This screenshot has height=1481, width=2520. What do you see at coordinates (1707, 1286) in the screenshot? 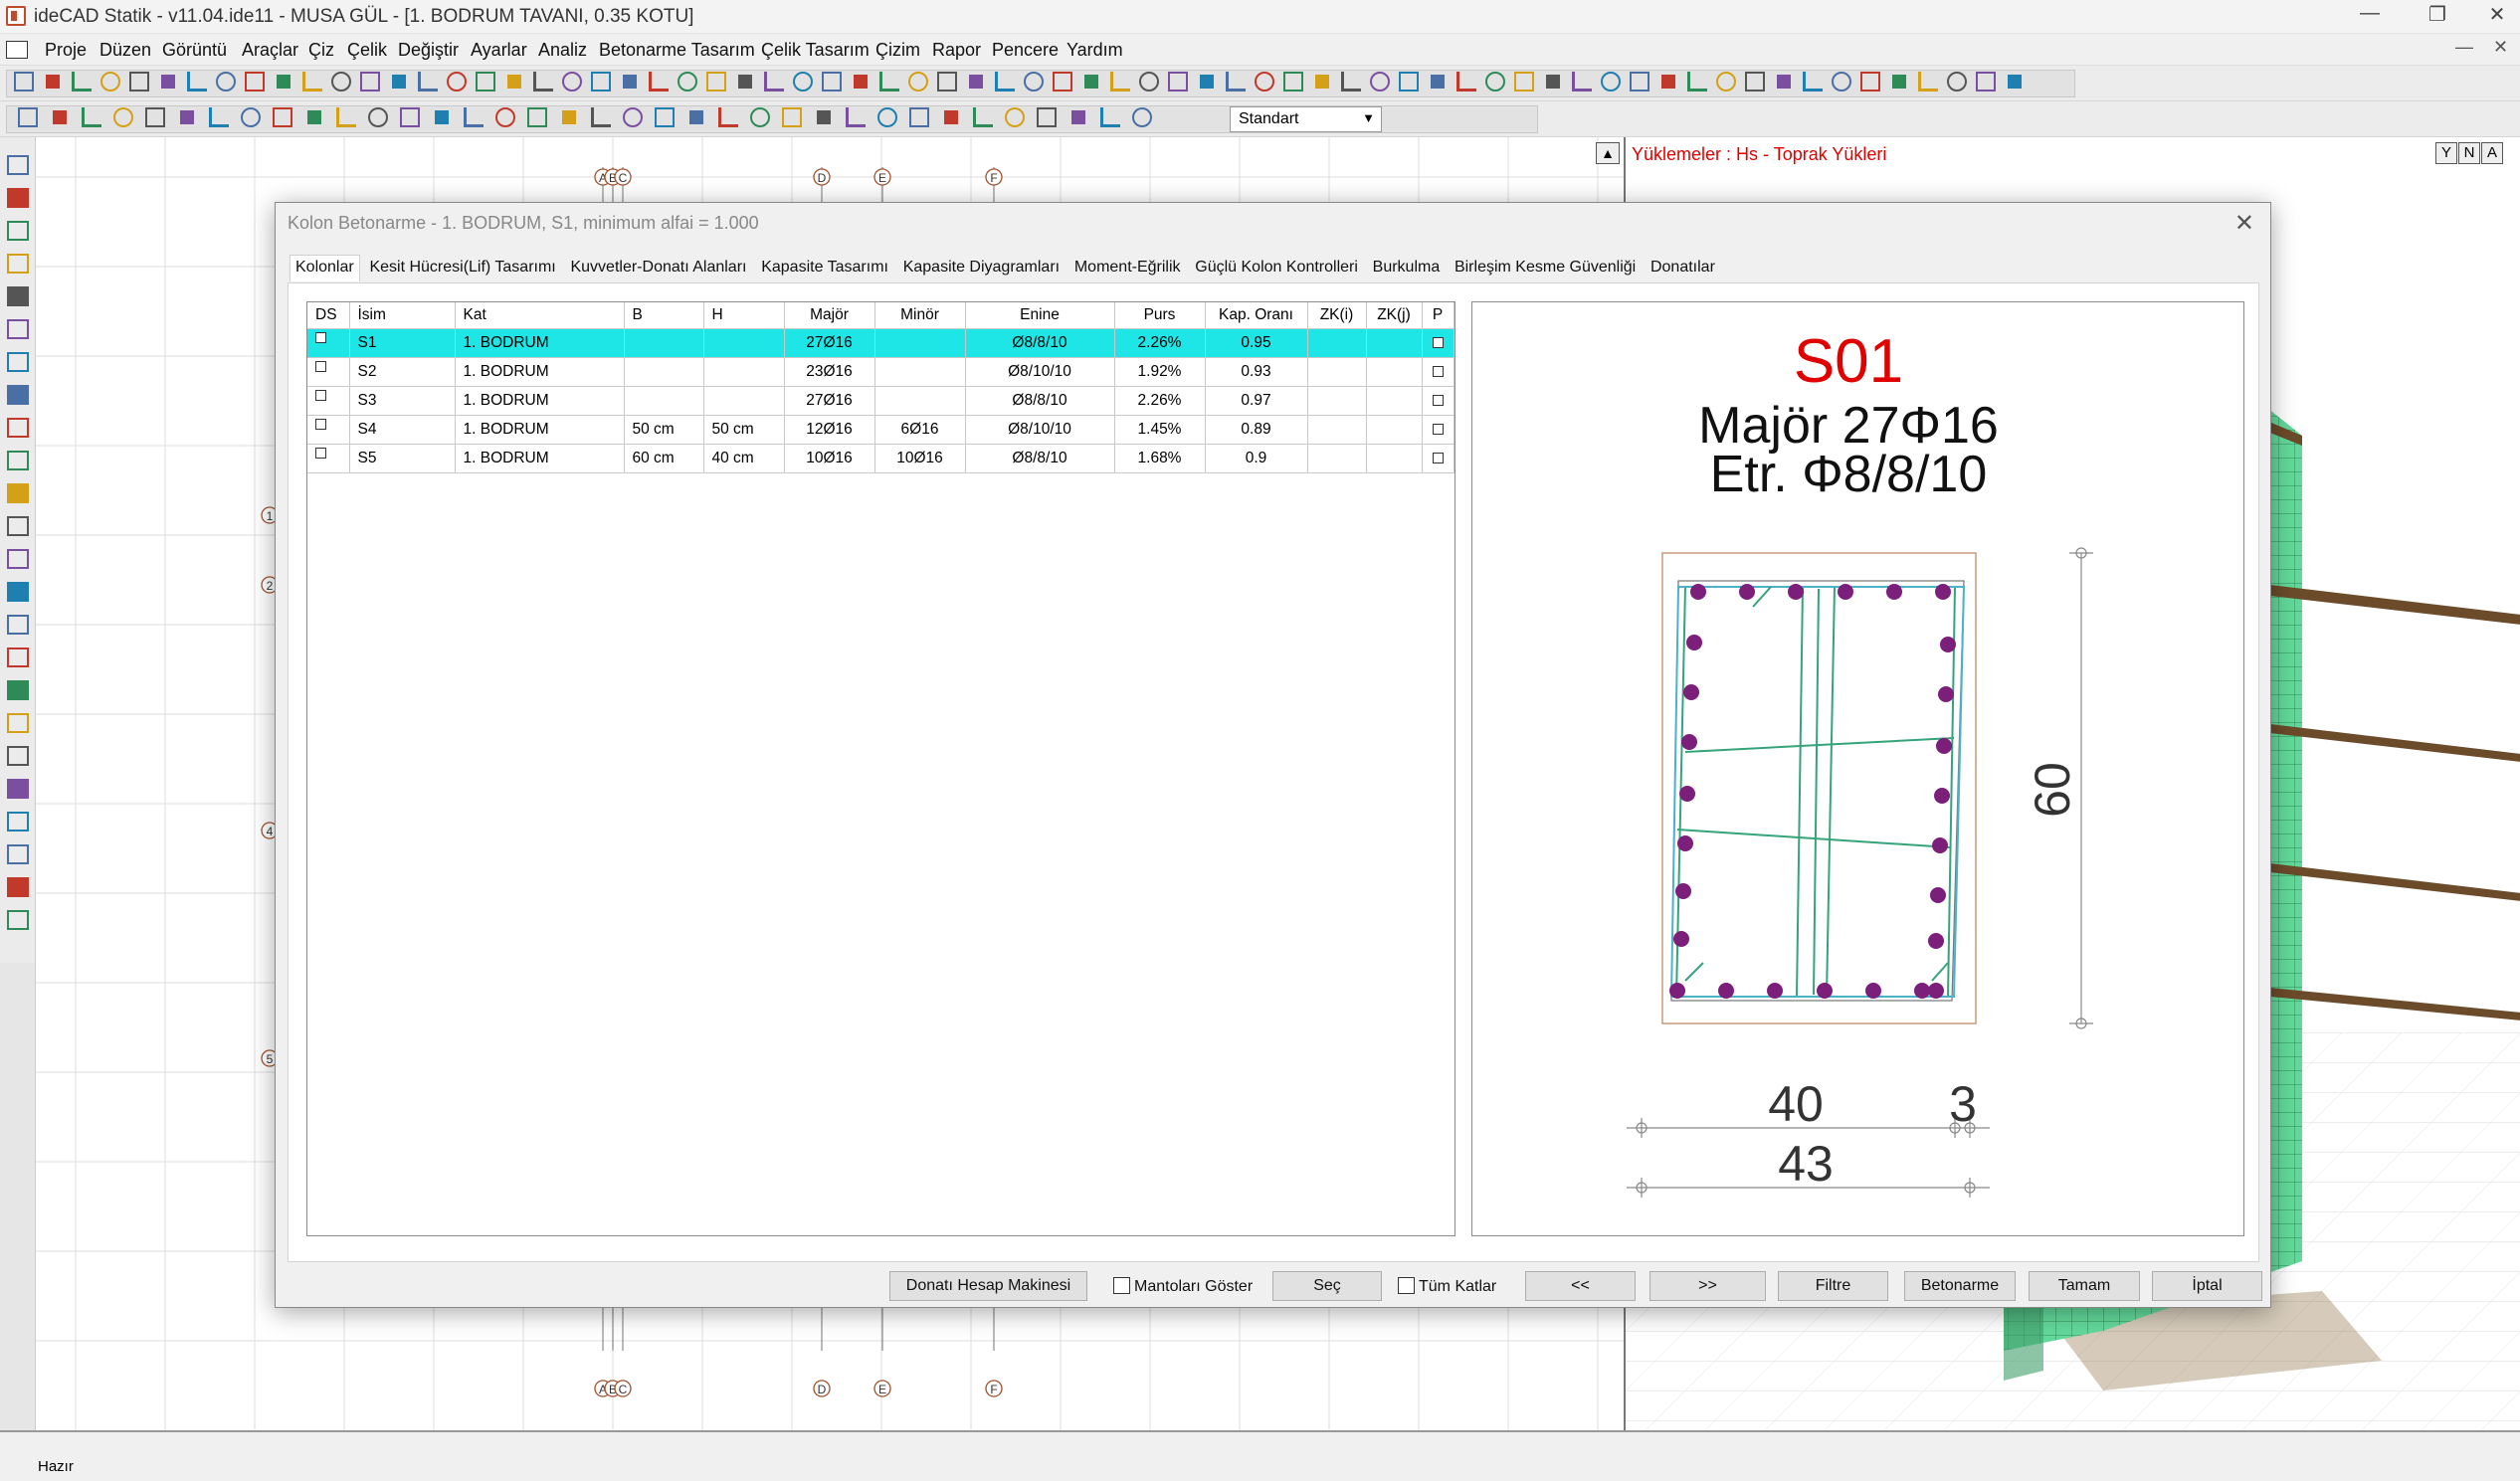
I see `next-button: >>` at bounding box center [1707, 1286].